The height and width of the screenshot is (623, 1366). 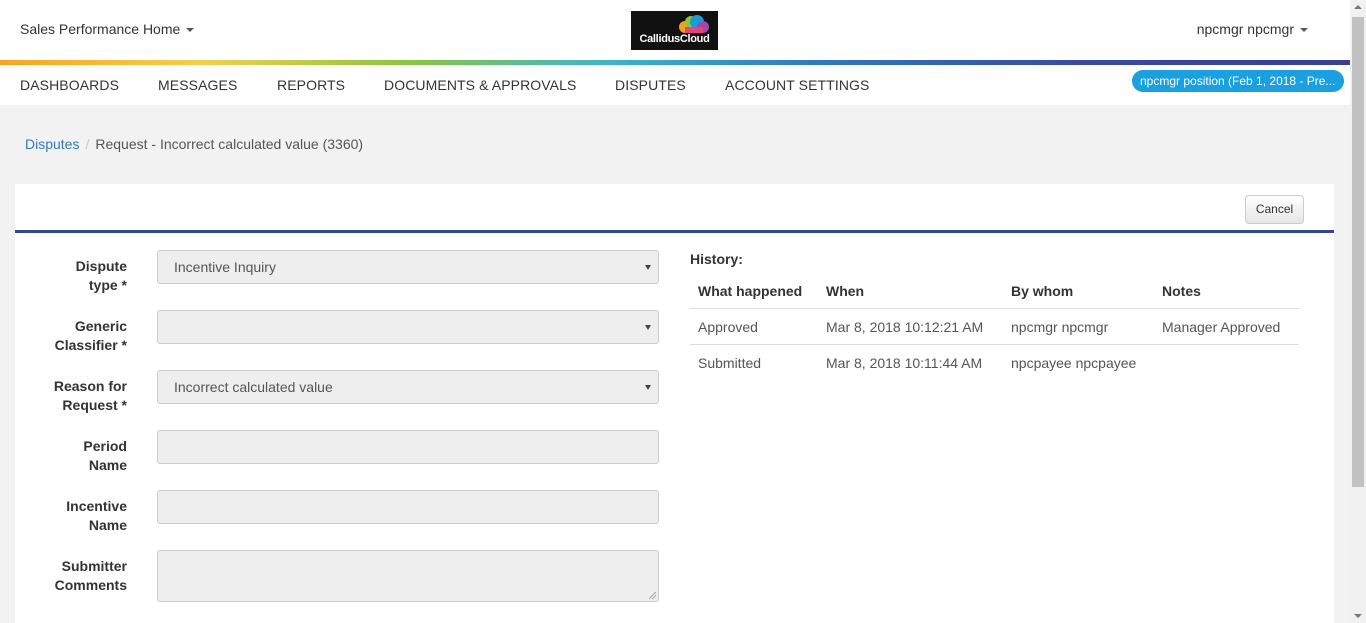 I want to click on column-header: When, so click(x=845, y=291).